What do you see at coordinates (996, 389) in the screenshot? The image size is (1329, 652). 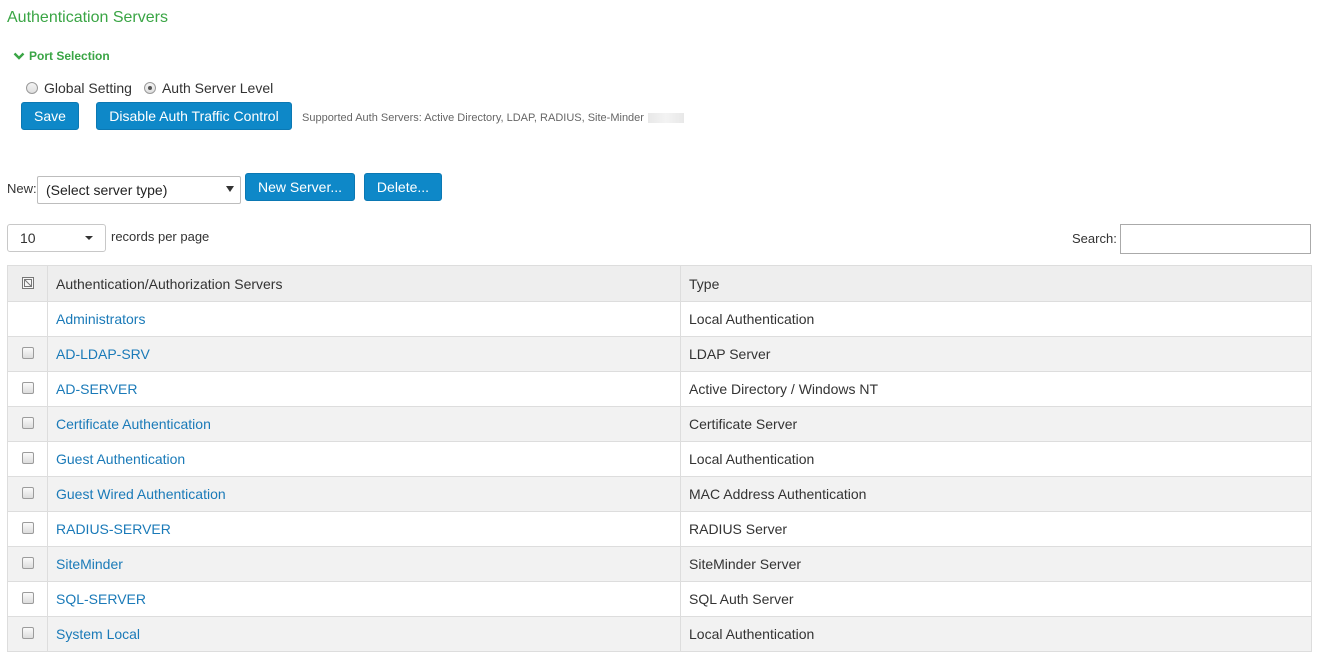 I see `server-type-cell: Active Directory / Windows NT` at bounding box center [996, 389].